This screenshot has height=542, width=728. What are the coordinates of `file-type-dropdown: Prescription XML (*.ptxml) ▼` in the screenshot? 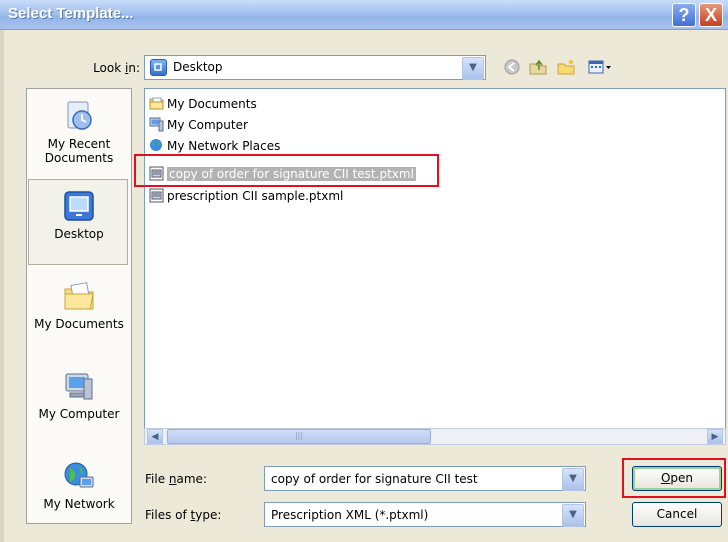 It's located at (425, 514).